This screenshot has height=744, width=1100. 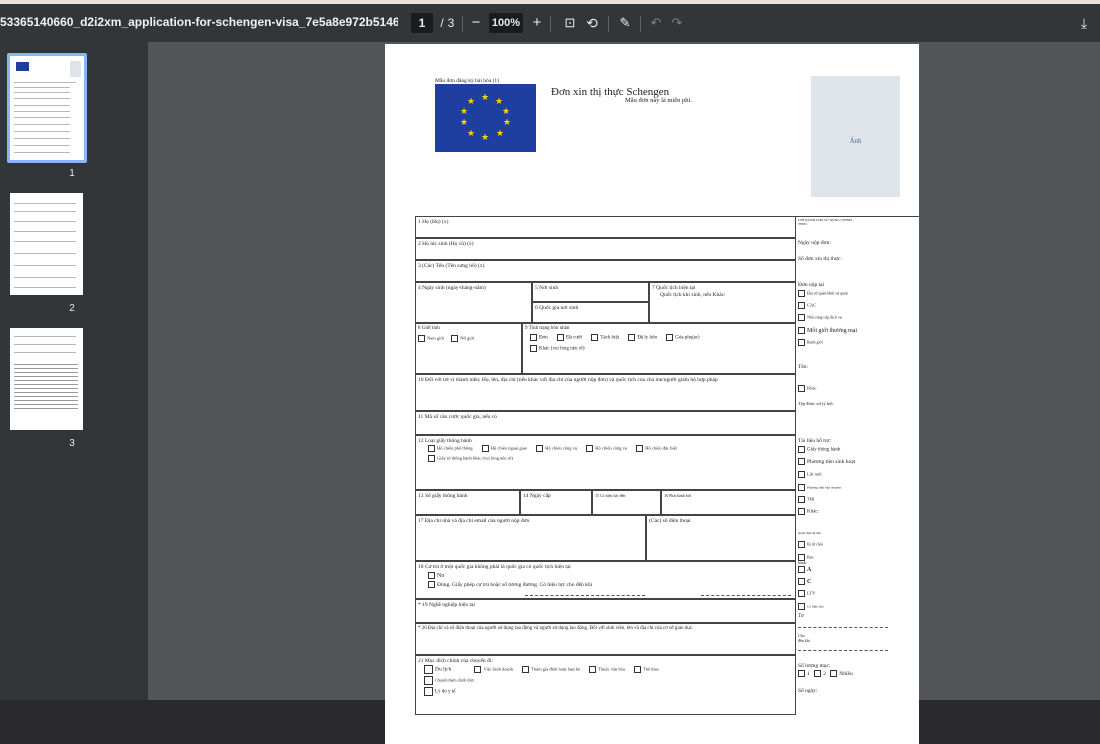 What do you see at coordinates (656, 23) in the screenshot?
I see `undo-icon: ↶` at bounding box center [656, 23].